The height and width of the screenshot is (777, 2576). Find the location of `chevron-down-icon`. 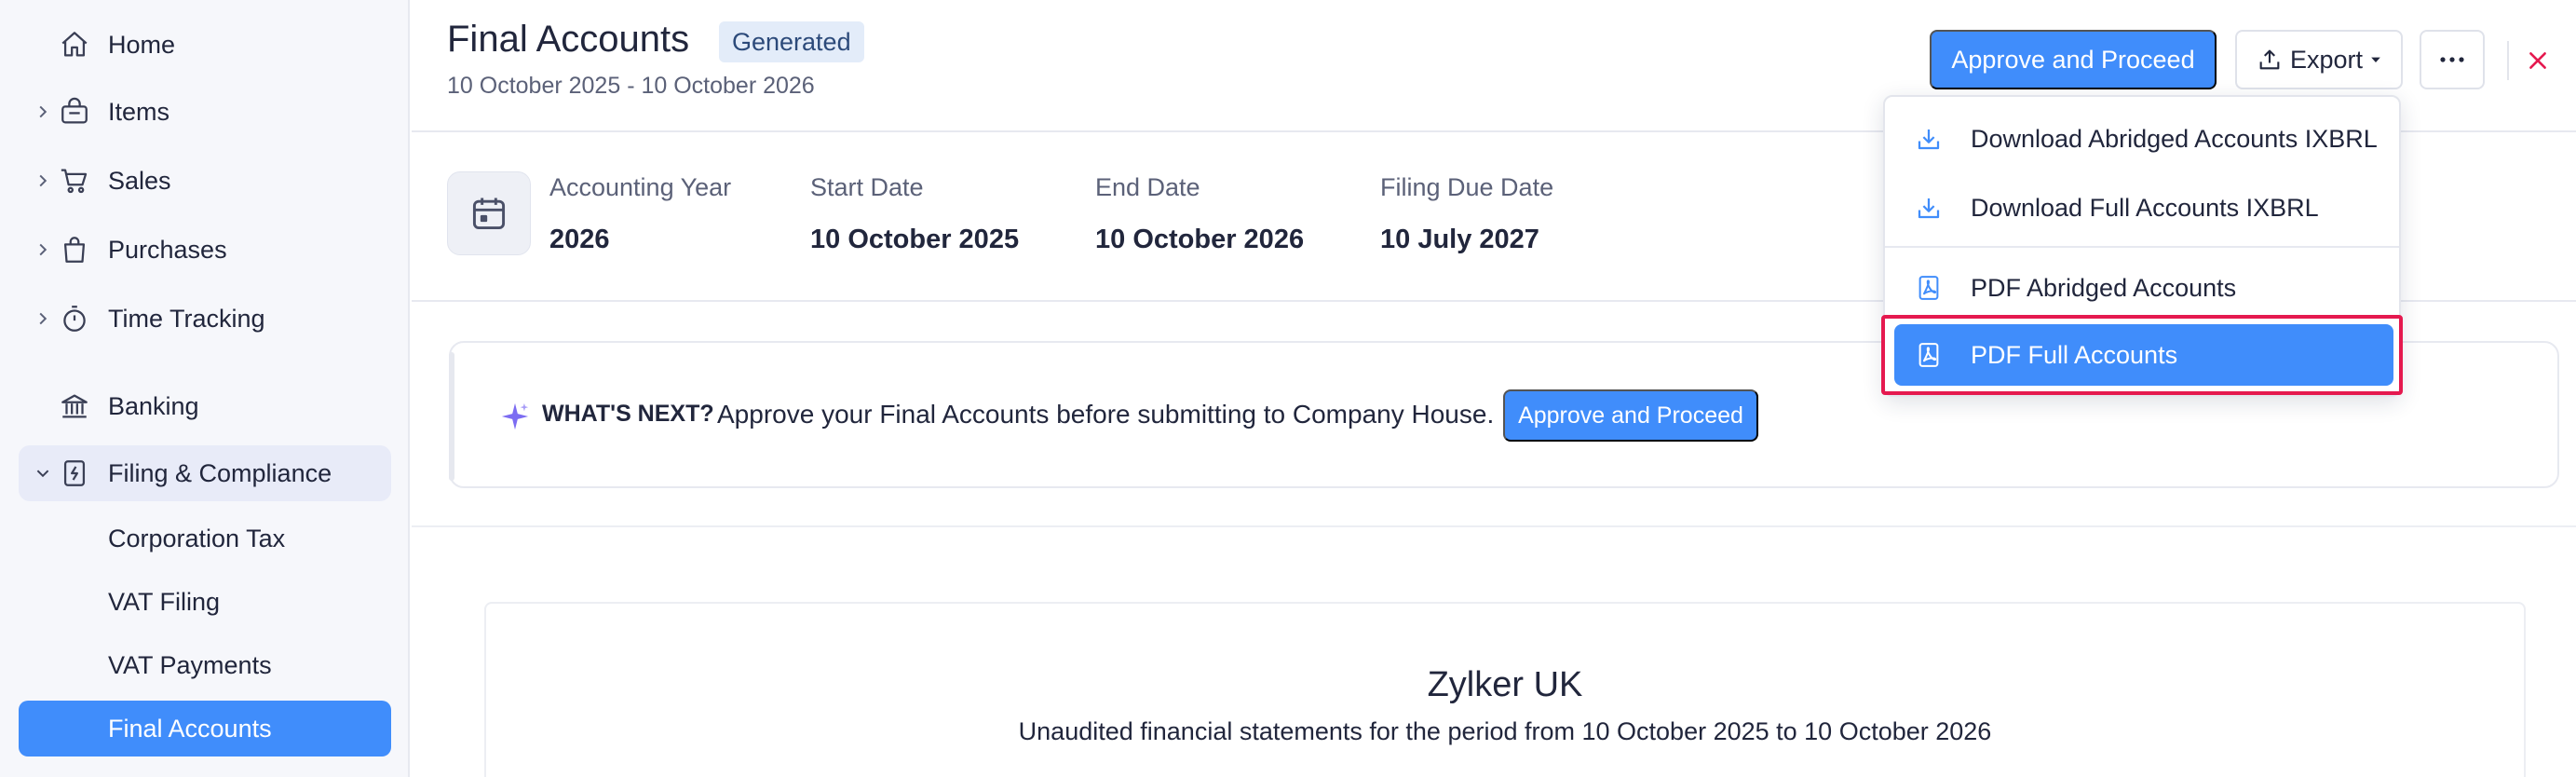

chevron-down-icon is located at coordinates (43, 473).